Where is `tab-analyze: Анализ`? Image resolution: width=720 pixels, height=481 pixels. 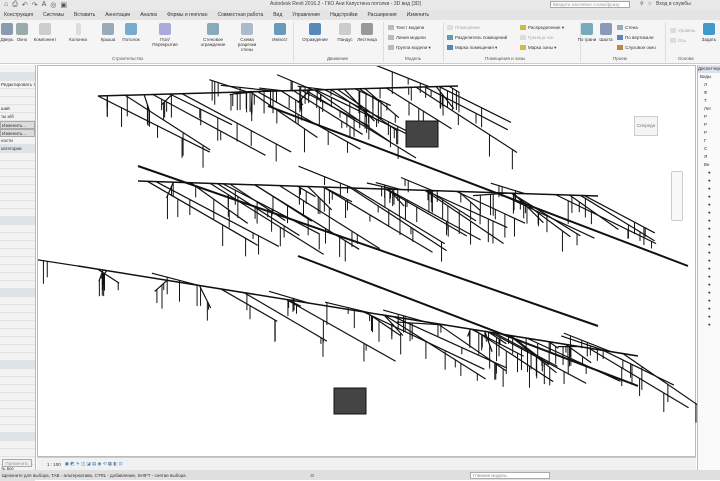
tab-analyze: Анализ is located at coordinates (148, 15).